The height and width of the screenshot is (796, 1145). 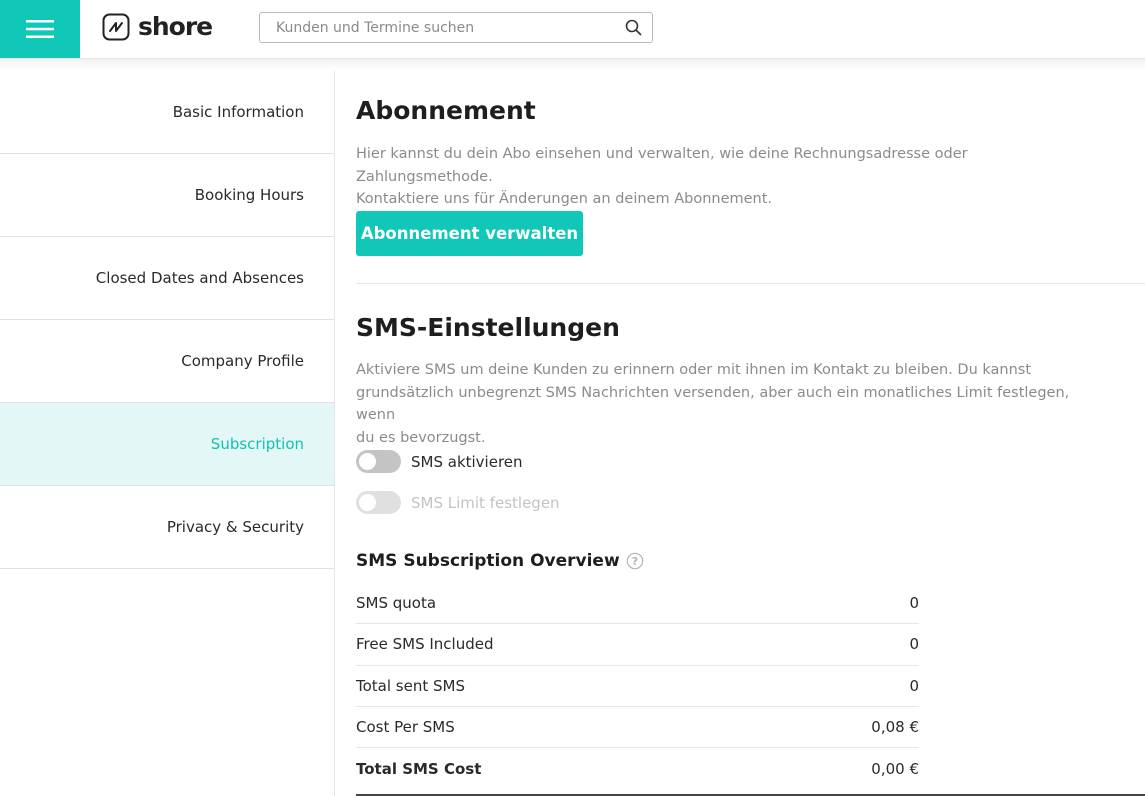 What do you see at coordinates (485, 502) in the screenshot?
I see `sms-limit-label: SMS Limit festlegen` at bounding box center [485, 502].